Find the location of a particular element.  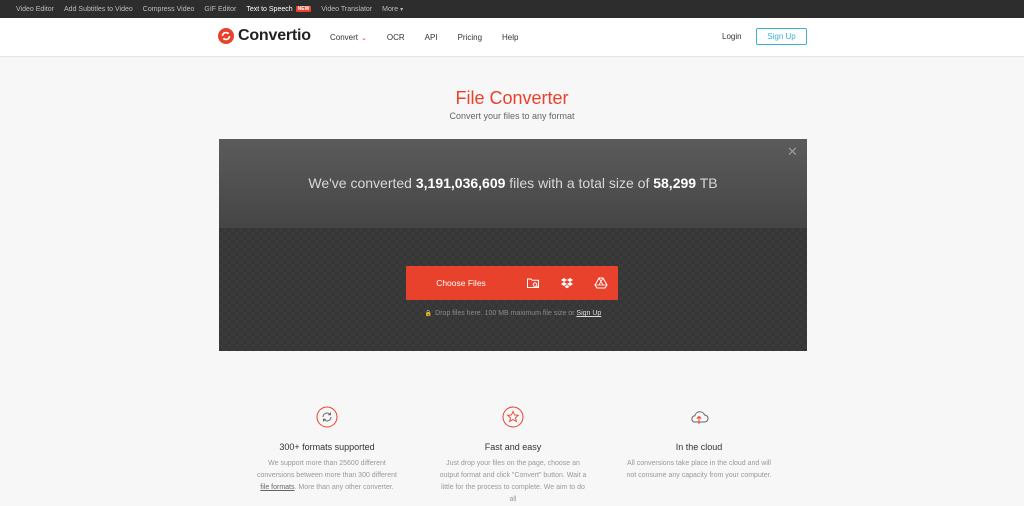

lock-icon: 🔒 is located at coordinates (428, 314).